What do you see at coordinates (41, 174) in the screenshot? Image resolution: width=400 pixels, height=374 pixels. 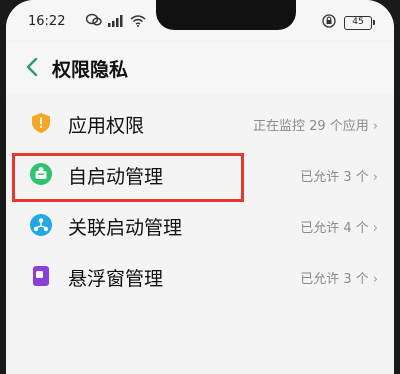 I see `auto-start-icon` at bounding box center [41, 174].